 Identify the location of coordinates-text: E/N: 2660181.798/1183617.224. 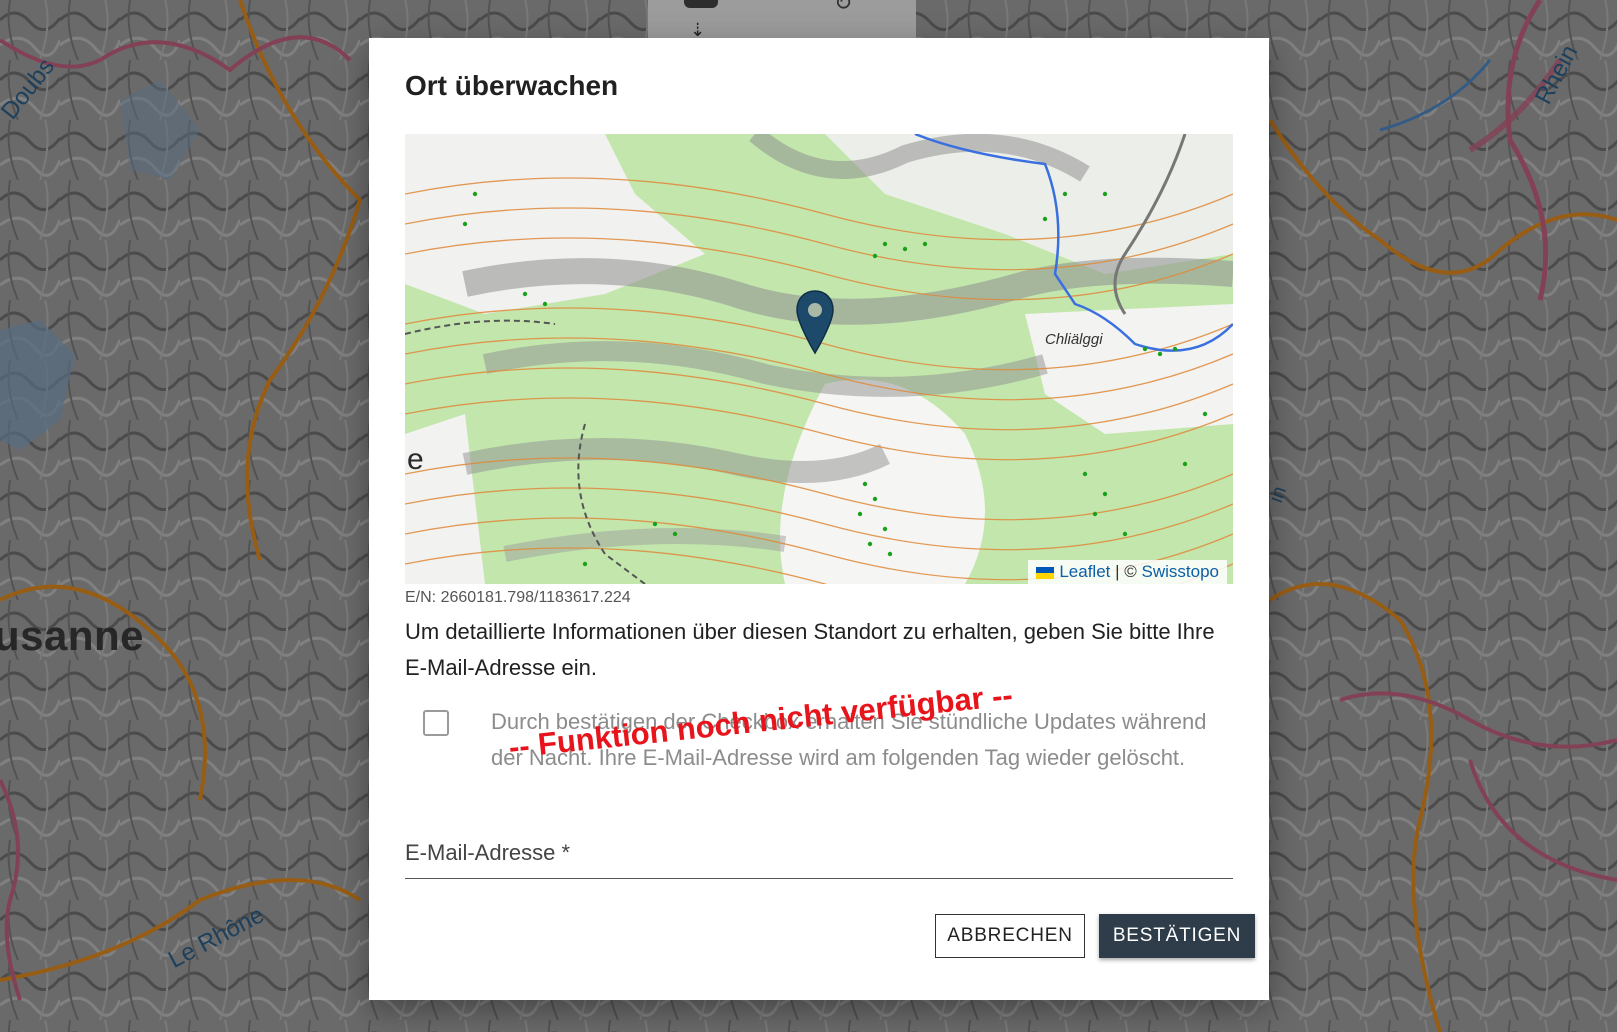
(518, 597).